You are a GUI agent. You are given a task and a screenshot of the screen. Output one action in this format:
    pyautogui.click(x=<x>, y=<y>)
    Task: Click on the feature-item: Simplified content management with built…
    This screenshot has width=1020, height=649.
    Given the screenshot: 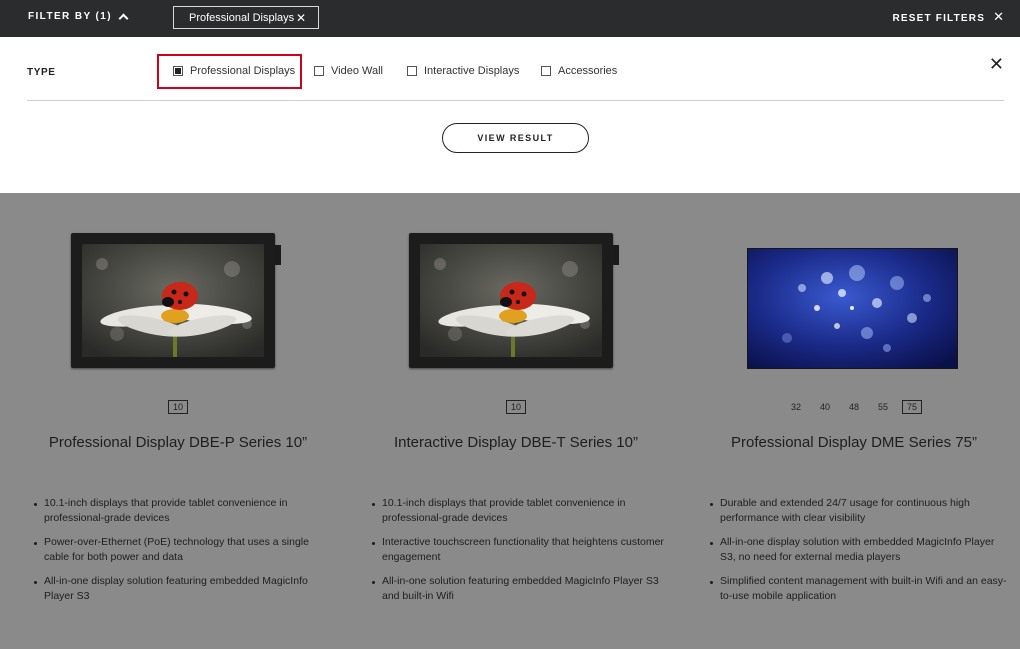 What is the action you would take?
    pyautogui.click(x=860, y=589)
    